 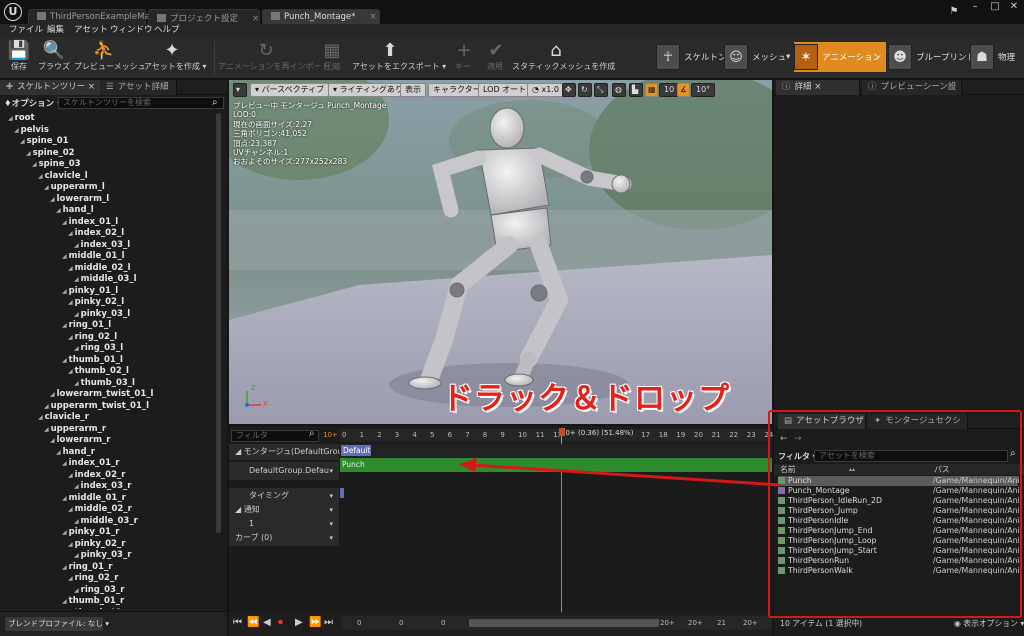 What do you see at coordinates (52, 87) in the screenshot?
I see `tab-skeleton-tree: ✚ スケルトンツリー ×` at bounding box center [52, 87].